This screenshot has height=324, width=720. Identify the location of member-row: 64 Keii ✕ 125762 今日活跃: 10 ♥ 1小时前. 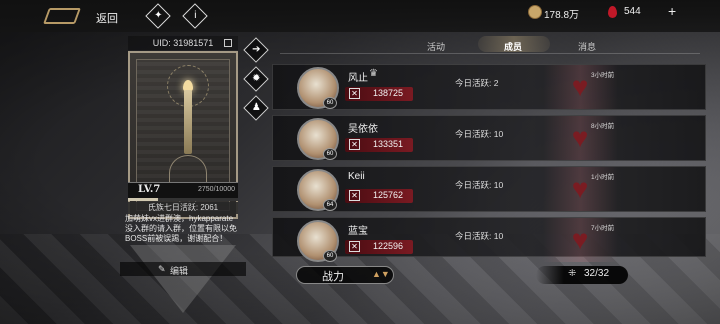
(489, 189).